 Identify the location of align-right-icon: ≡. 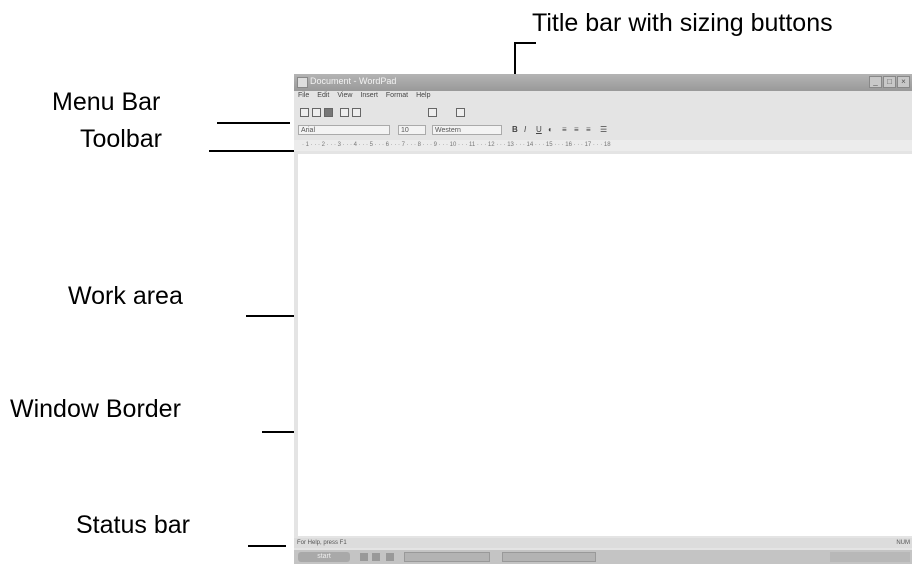
(588, 129).